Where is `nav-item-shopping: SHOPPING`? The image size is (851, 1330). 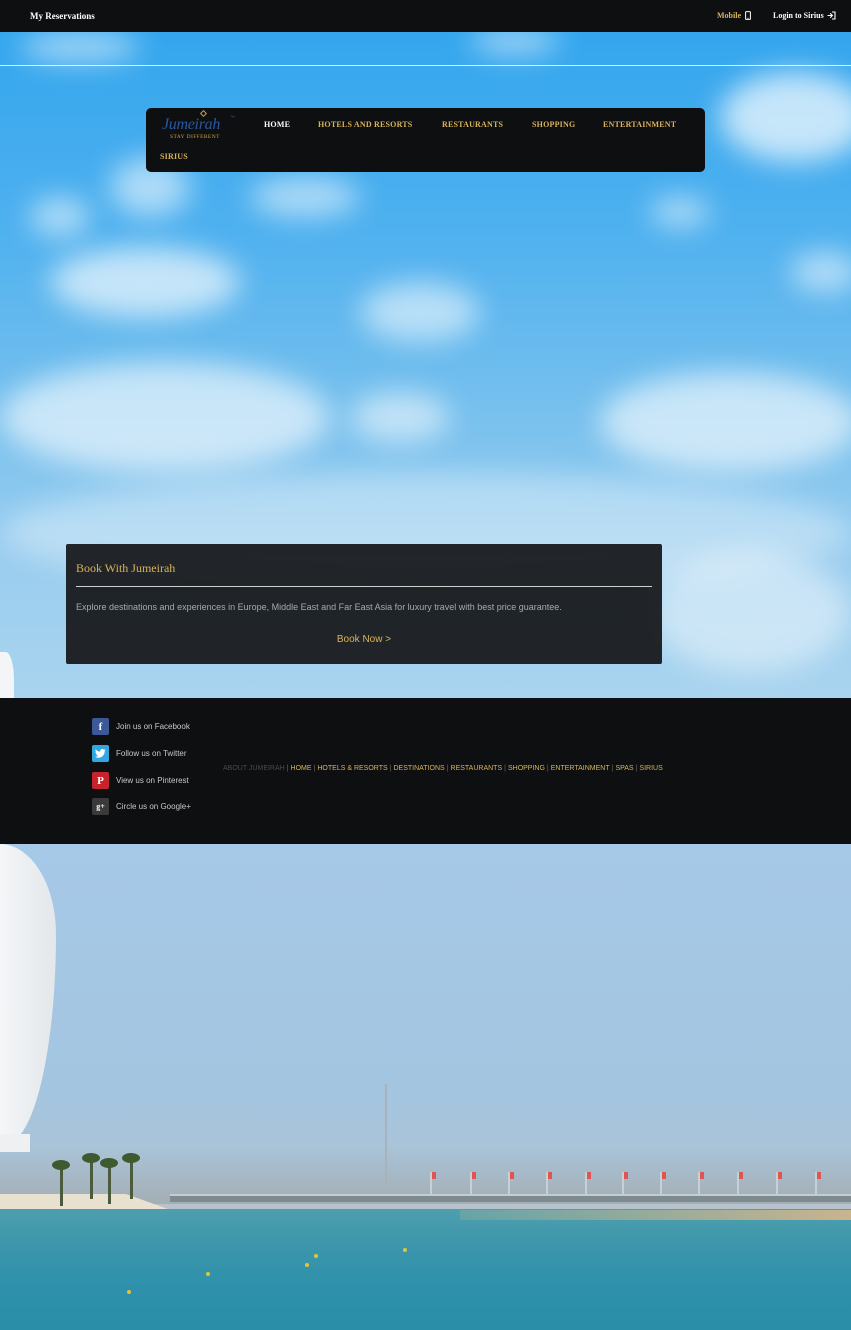 nav-item-shopping: SHOPPING is located at coordinates (553, 124).